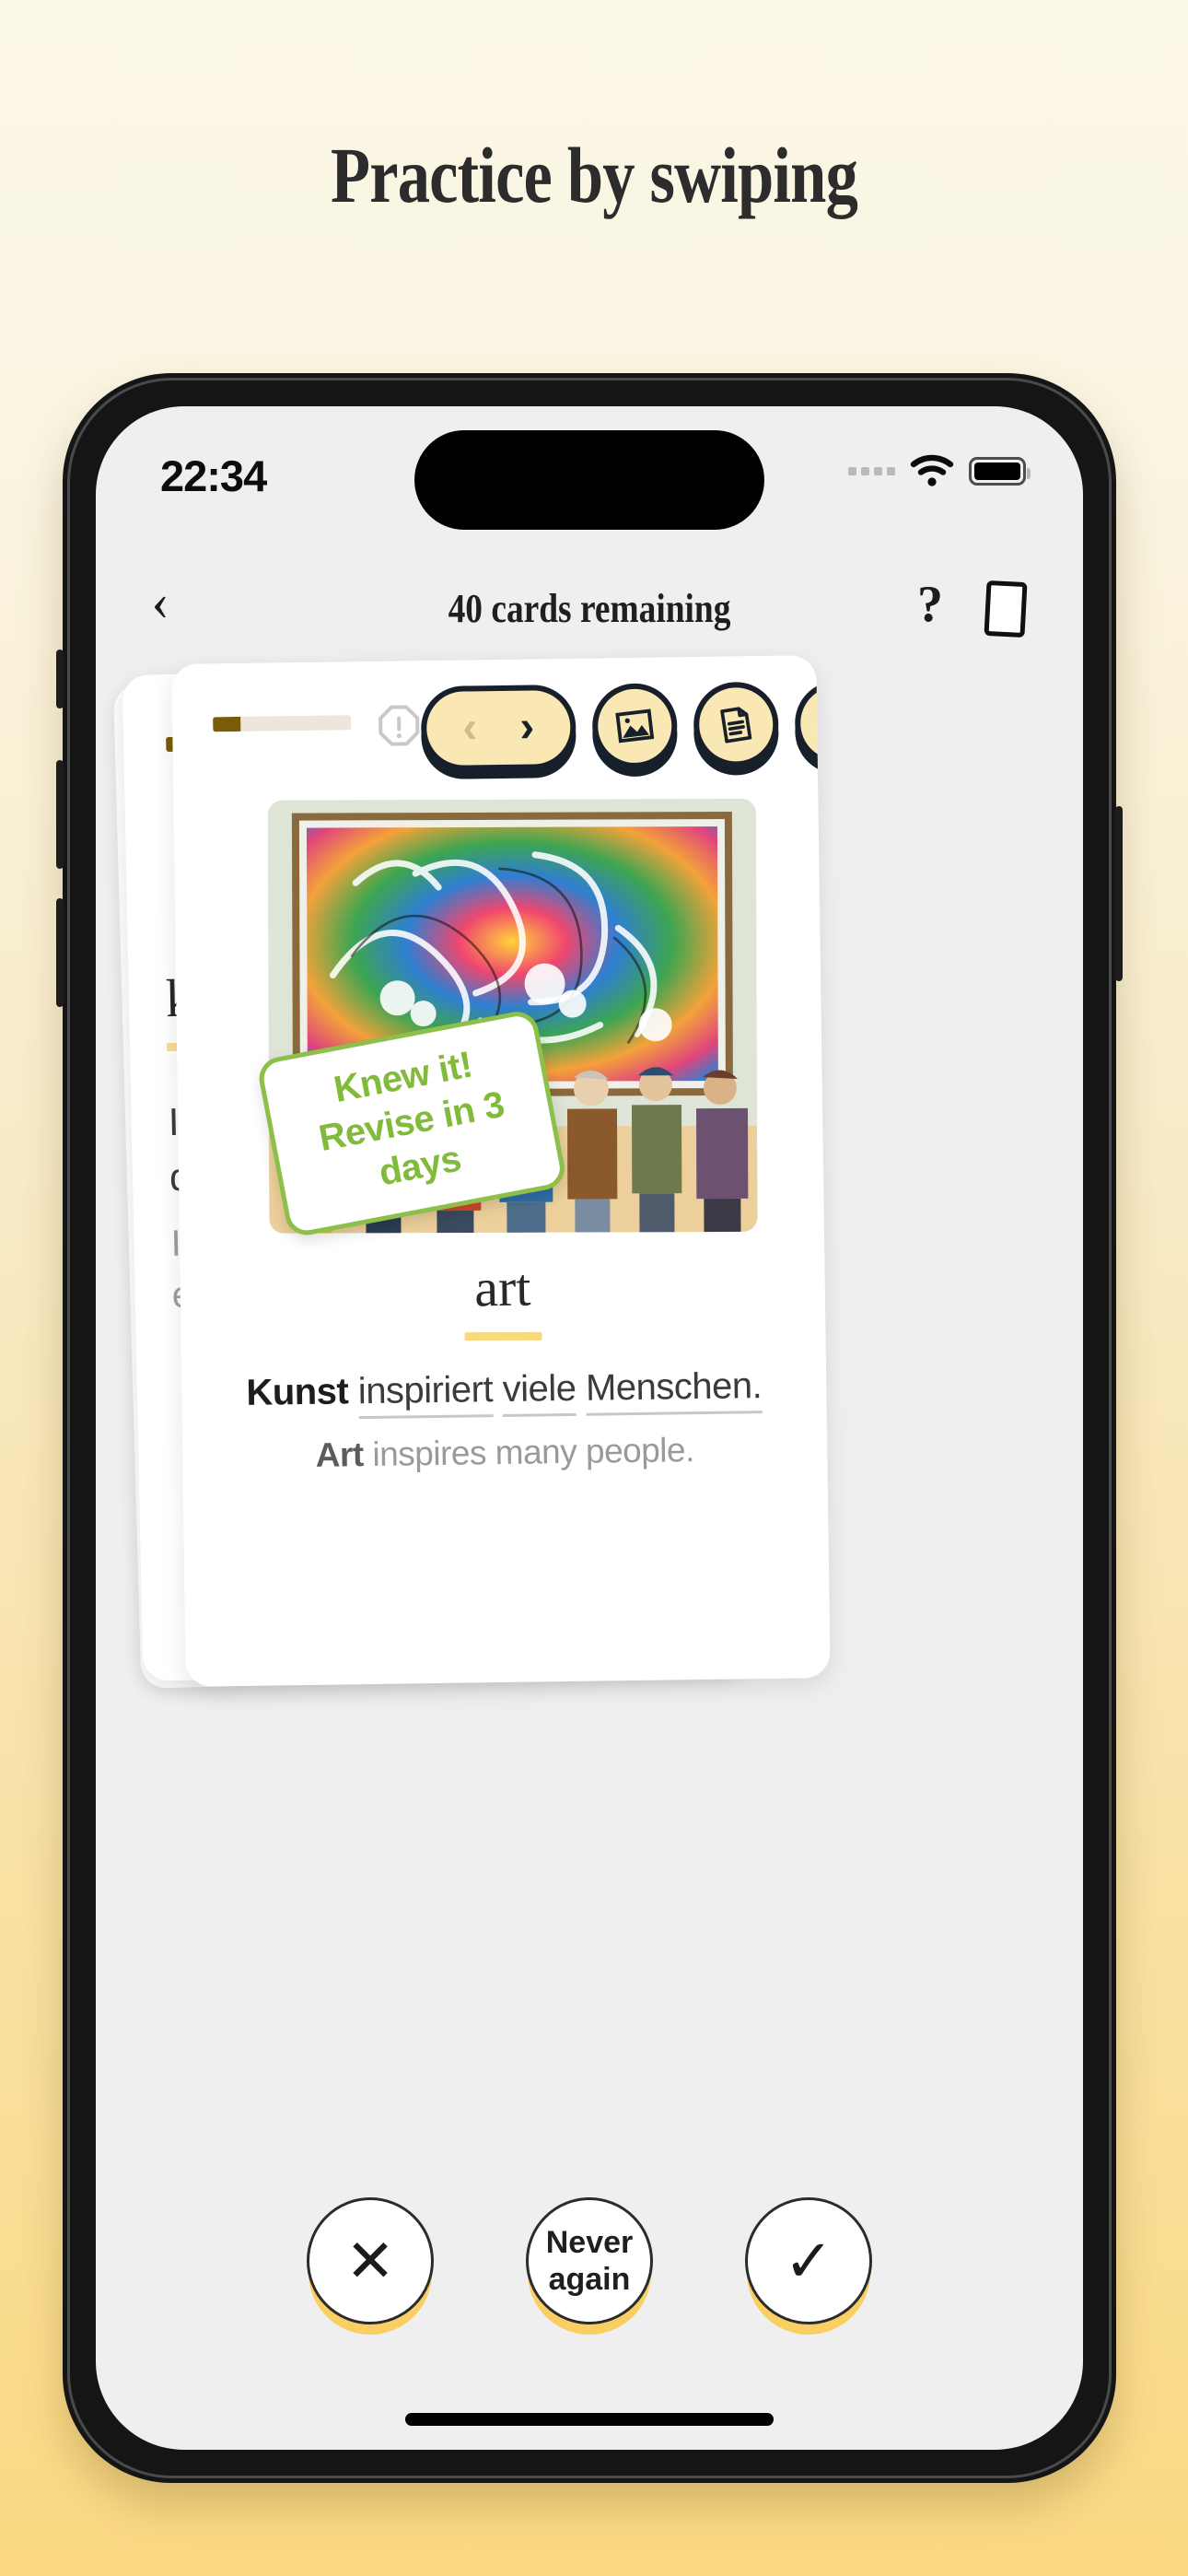  What do you see at coordinates (502, 1287) in the screenshot?
I see `card-word: art` at bounding box center [502, 1287].